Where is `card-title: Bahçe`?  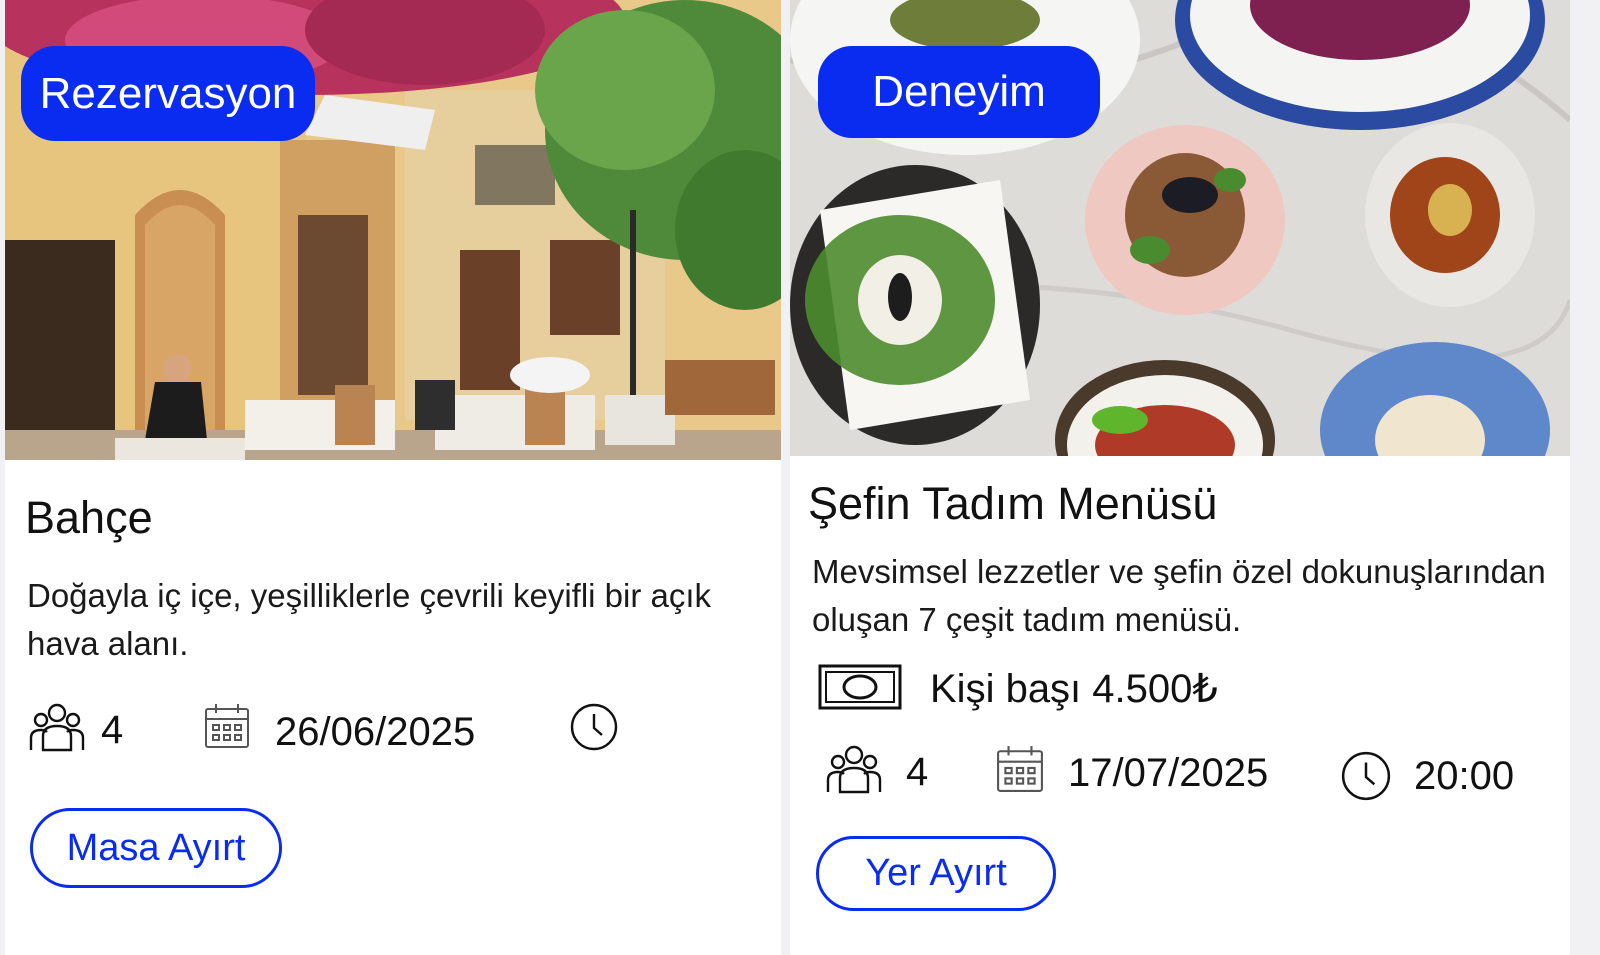
card-title: Bahçe is located at coordinates (89, 517).